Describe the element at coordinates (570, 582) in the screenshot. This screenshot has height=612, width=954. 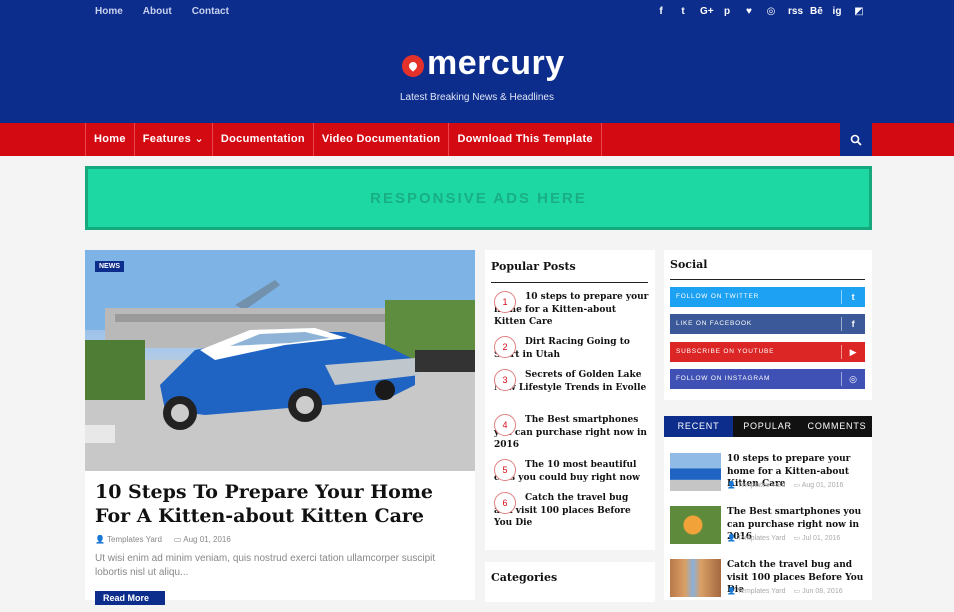
I see `categories-widget: Categories` at that location.